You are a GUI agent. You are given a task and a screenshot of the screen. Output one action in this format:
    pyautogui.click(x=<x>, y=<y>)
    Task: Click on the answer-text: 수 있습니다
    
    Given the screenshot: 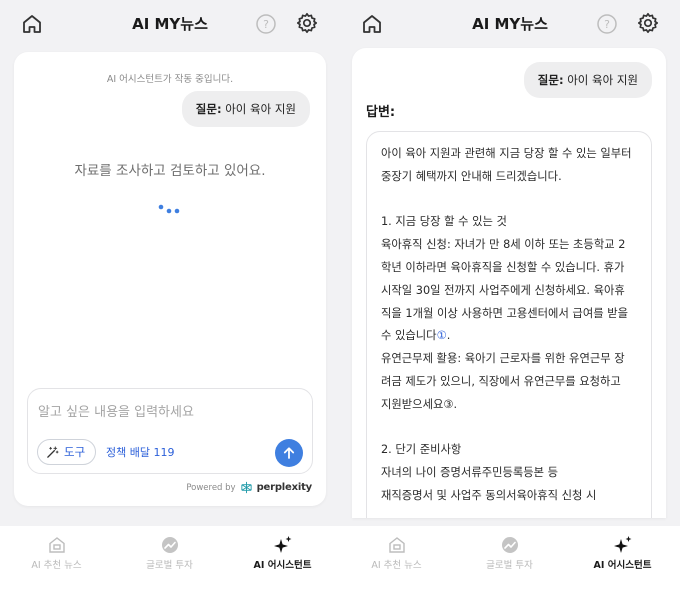 What is the action you would take?
    pyautogui.click(x=409, y=336)
    